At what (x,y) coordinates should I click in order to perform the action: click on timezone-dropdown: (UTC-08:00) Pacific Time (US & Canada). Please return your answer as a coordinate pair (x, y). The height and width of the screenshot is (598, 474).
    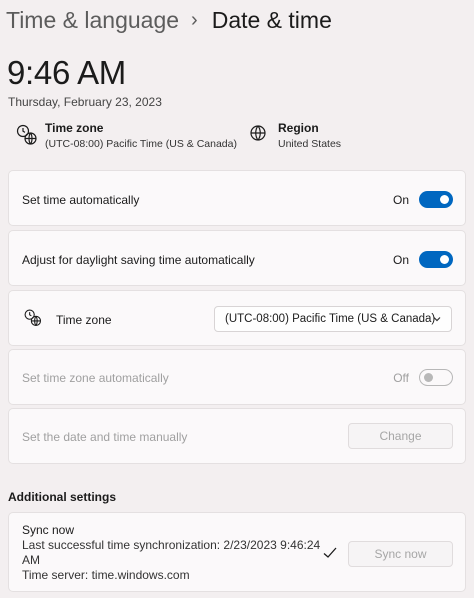
    Looking at the image, I should click on (333, 319).